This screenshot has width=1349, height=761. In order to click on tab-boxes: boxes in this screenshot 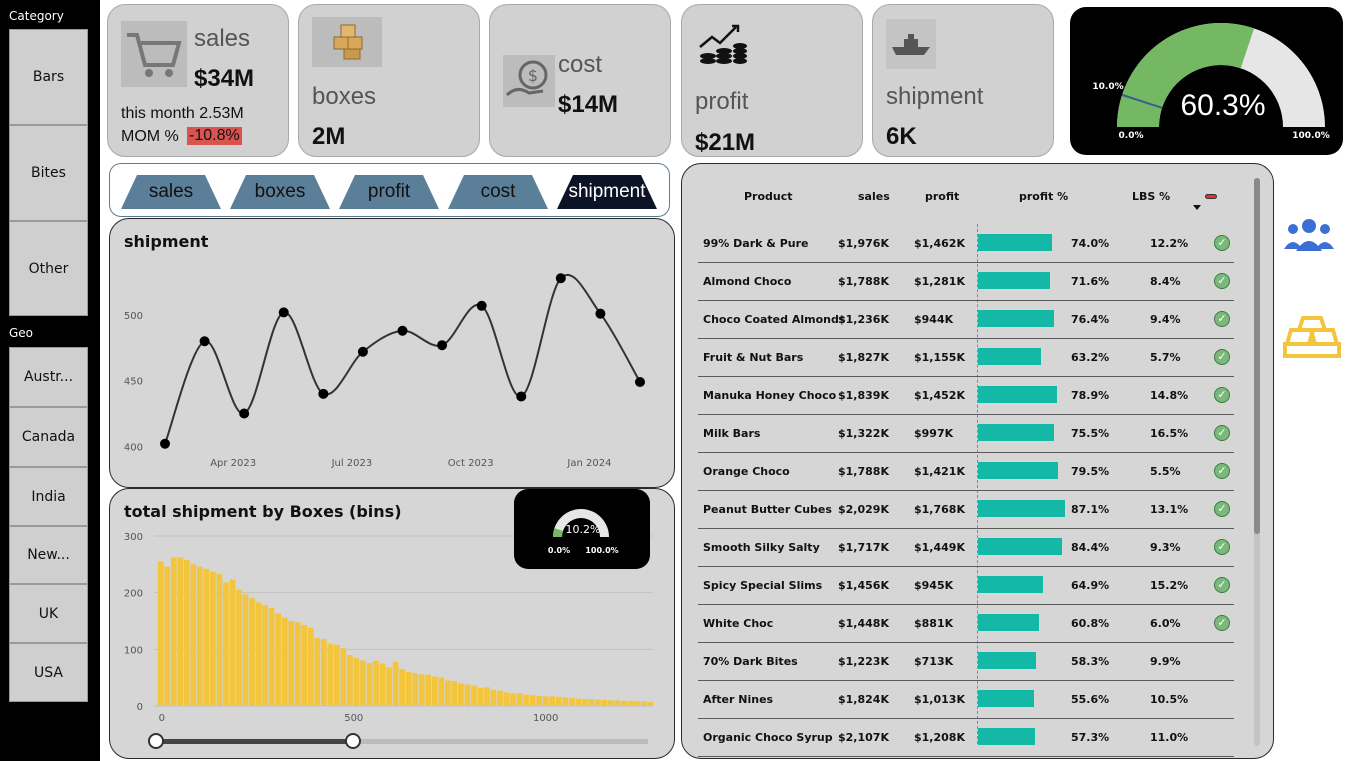, I will do `click(280, 192)`.